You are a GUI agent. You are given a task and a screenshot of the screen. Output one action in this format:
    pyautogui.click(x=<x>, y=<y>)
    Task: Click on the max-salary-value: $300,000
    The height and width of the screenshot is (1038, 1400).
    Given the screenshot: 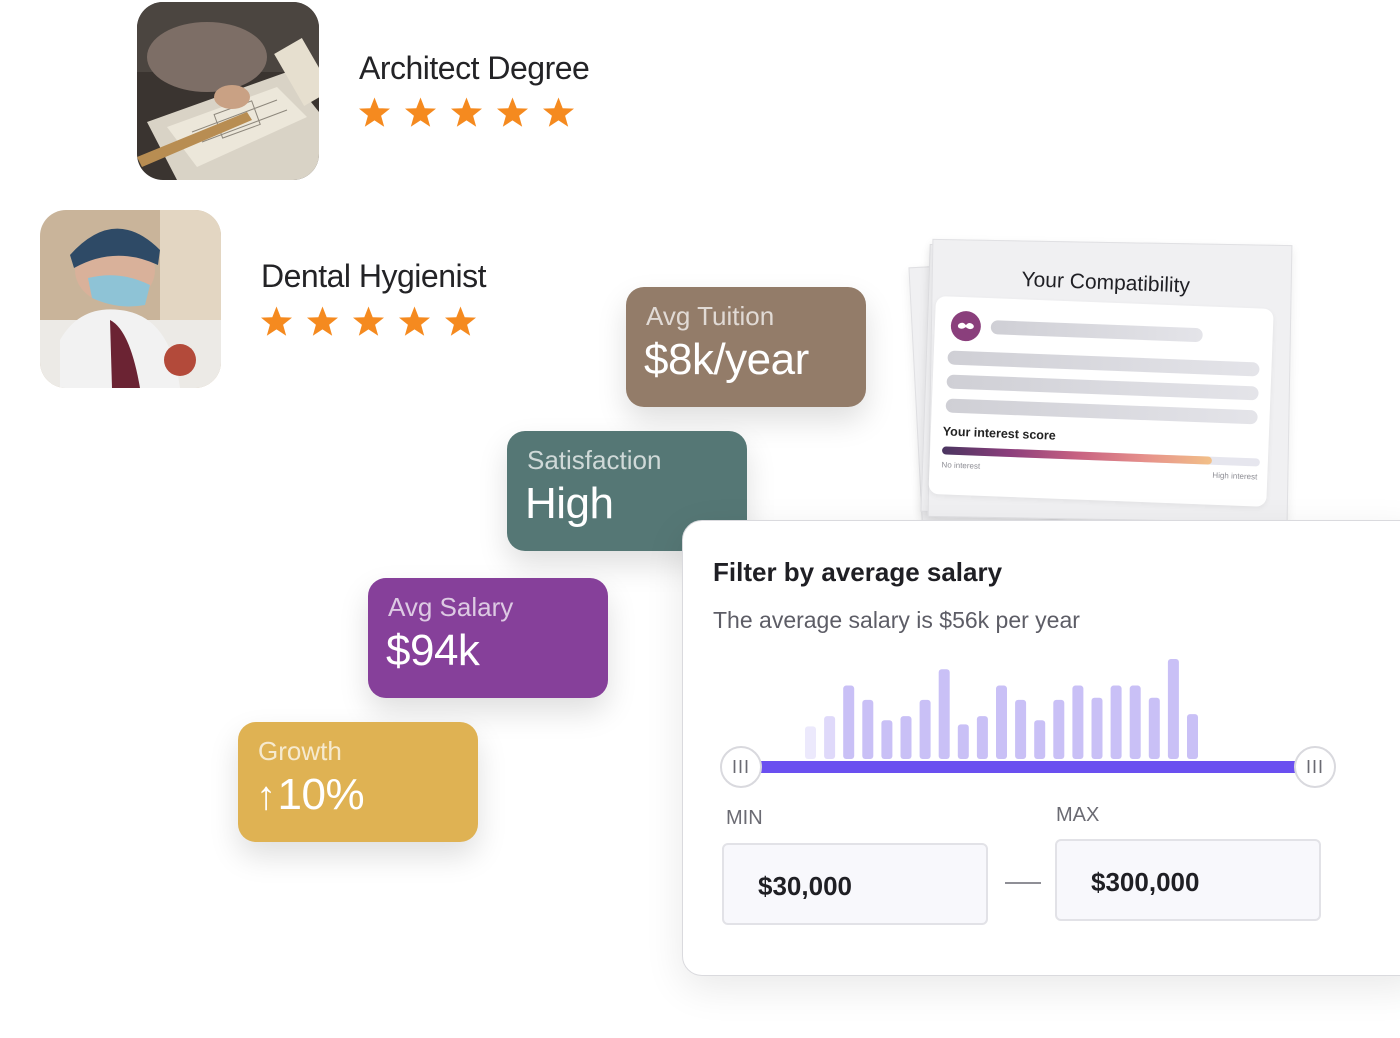 What is the action you would take?
    pyautogui.click(x=1145, y=882)
    